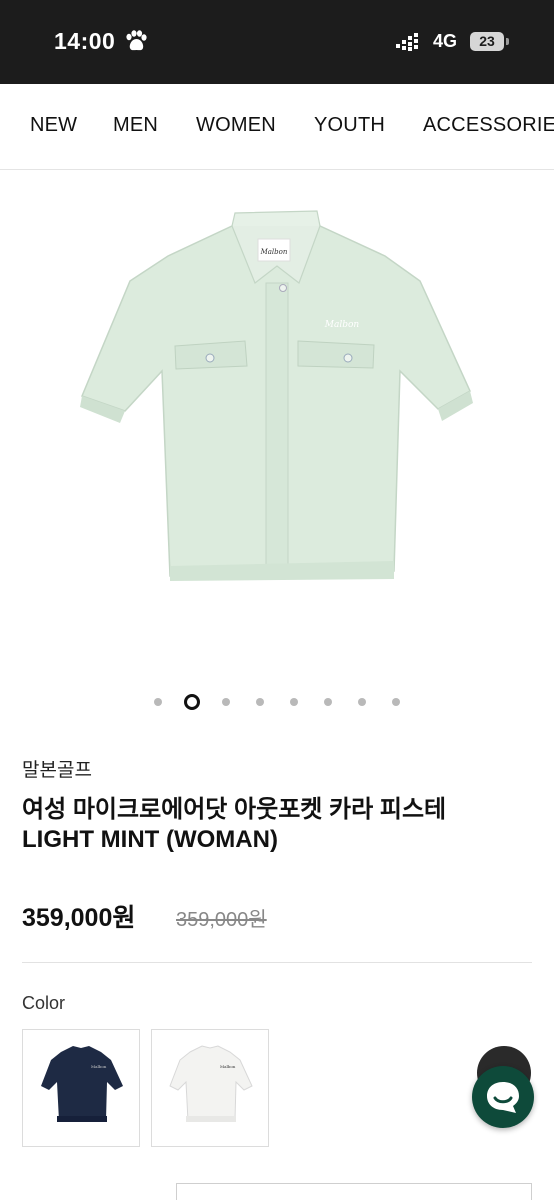  I want to click on nav-item-men: MEN, so click(135, 125).